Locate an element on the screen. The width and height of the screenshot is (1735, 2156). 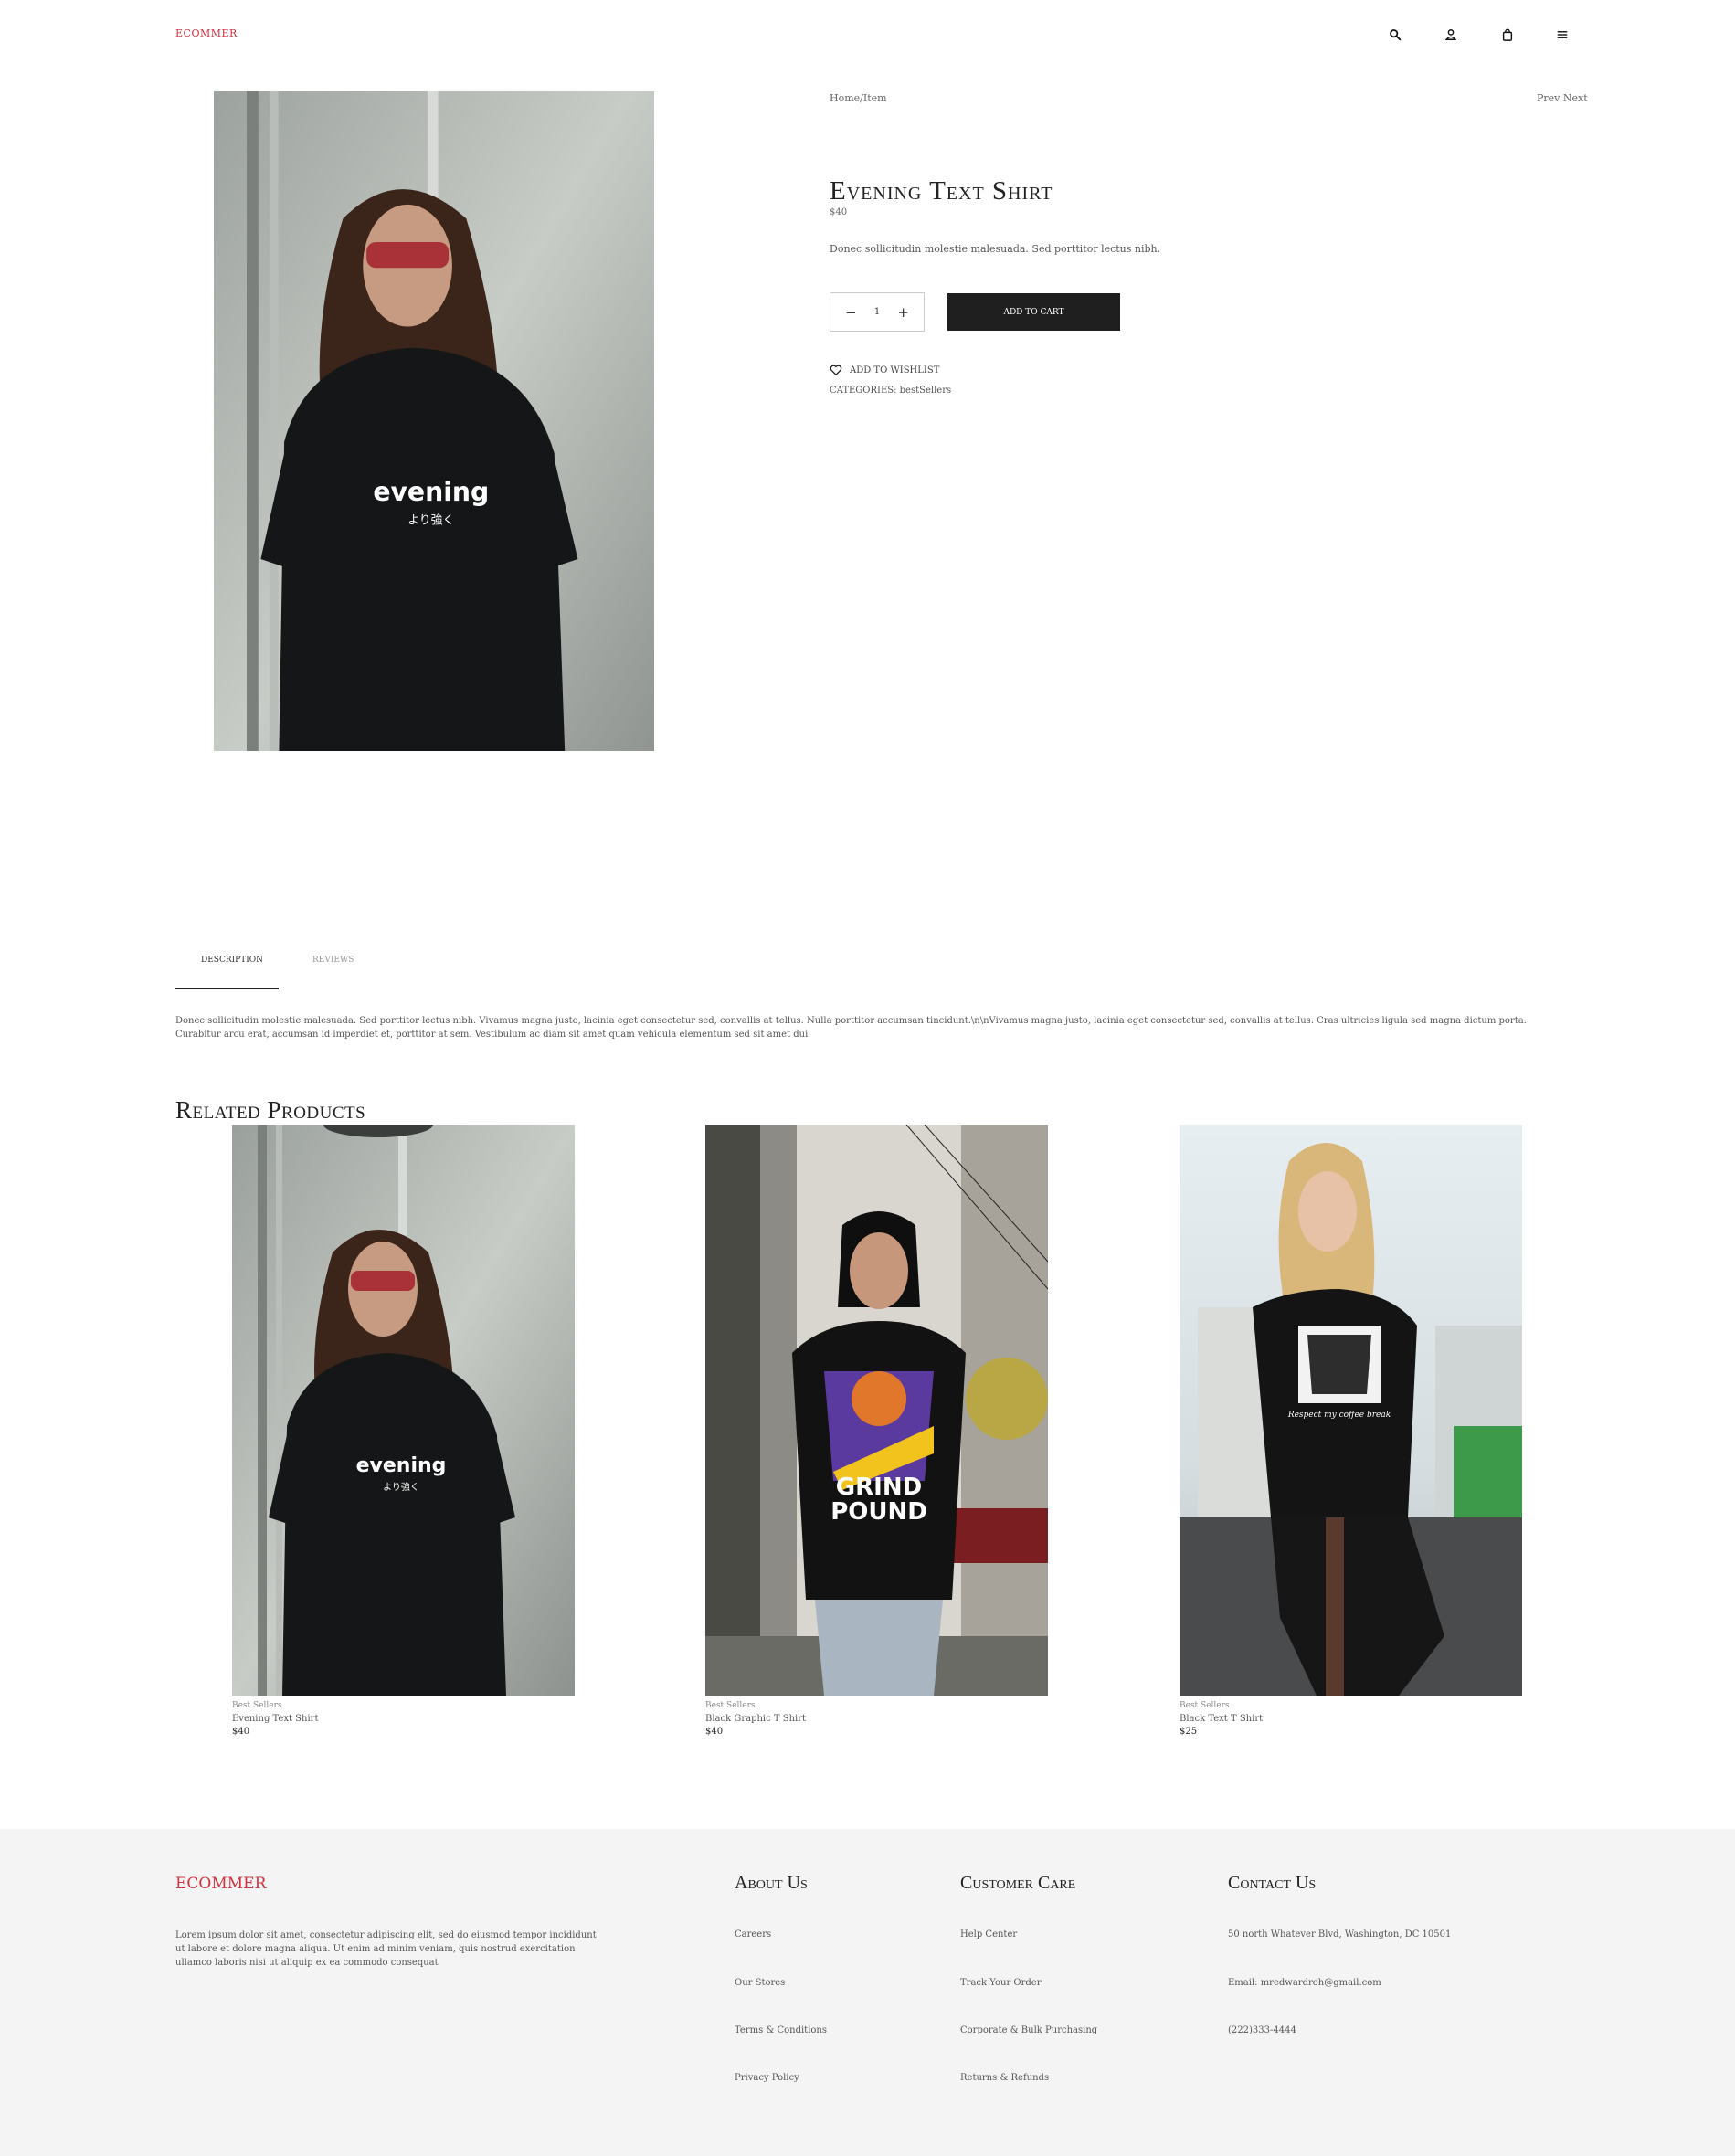
footer-link-help-center: Help Center is located at coordinates (989, 1934).